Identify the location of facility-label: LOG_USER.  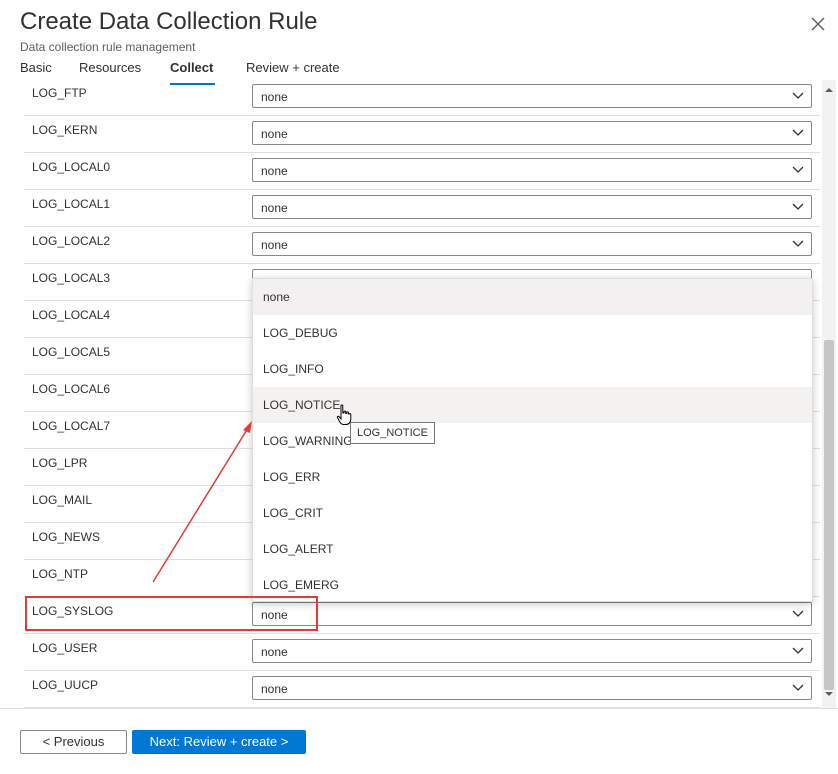
(65, 648).